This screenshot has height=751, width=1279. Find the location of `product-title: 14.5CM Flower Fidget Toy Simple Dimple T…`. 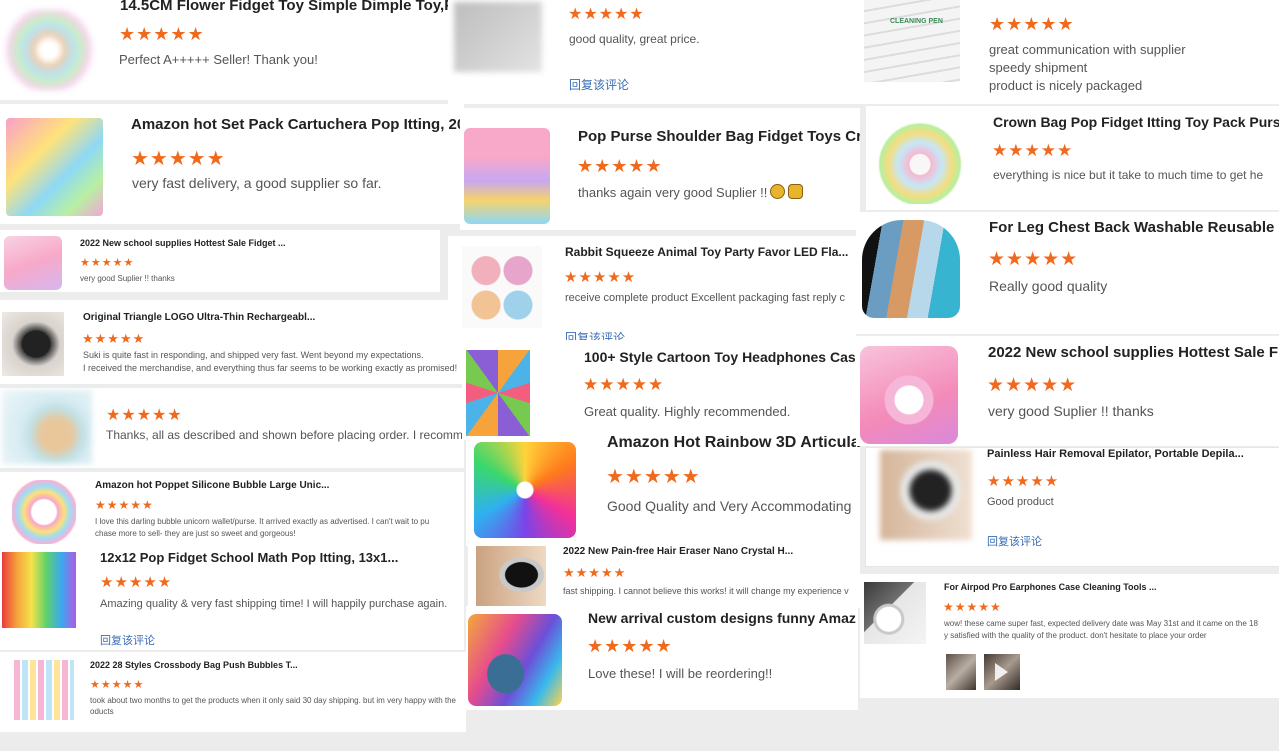

product-title: 14.5CM Flower Fidget Toy Simple Dimple T… is located at coordinates (285, 7).